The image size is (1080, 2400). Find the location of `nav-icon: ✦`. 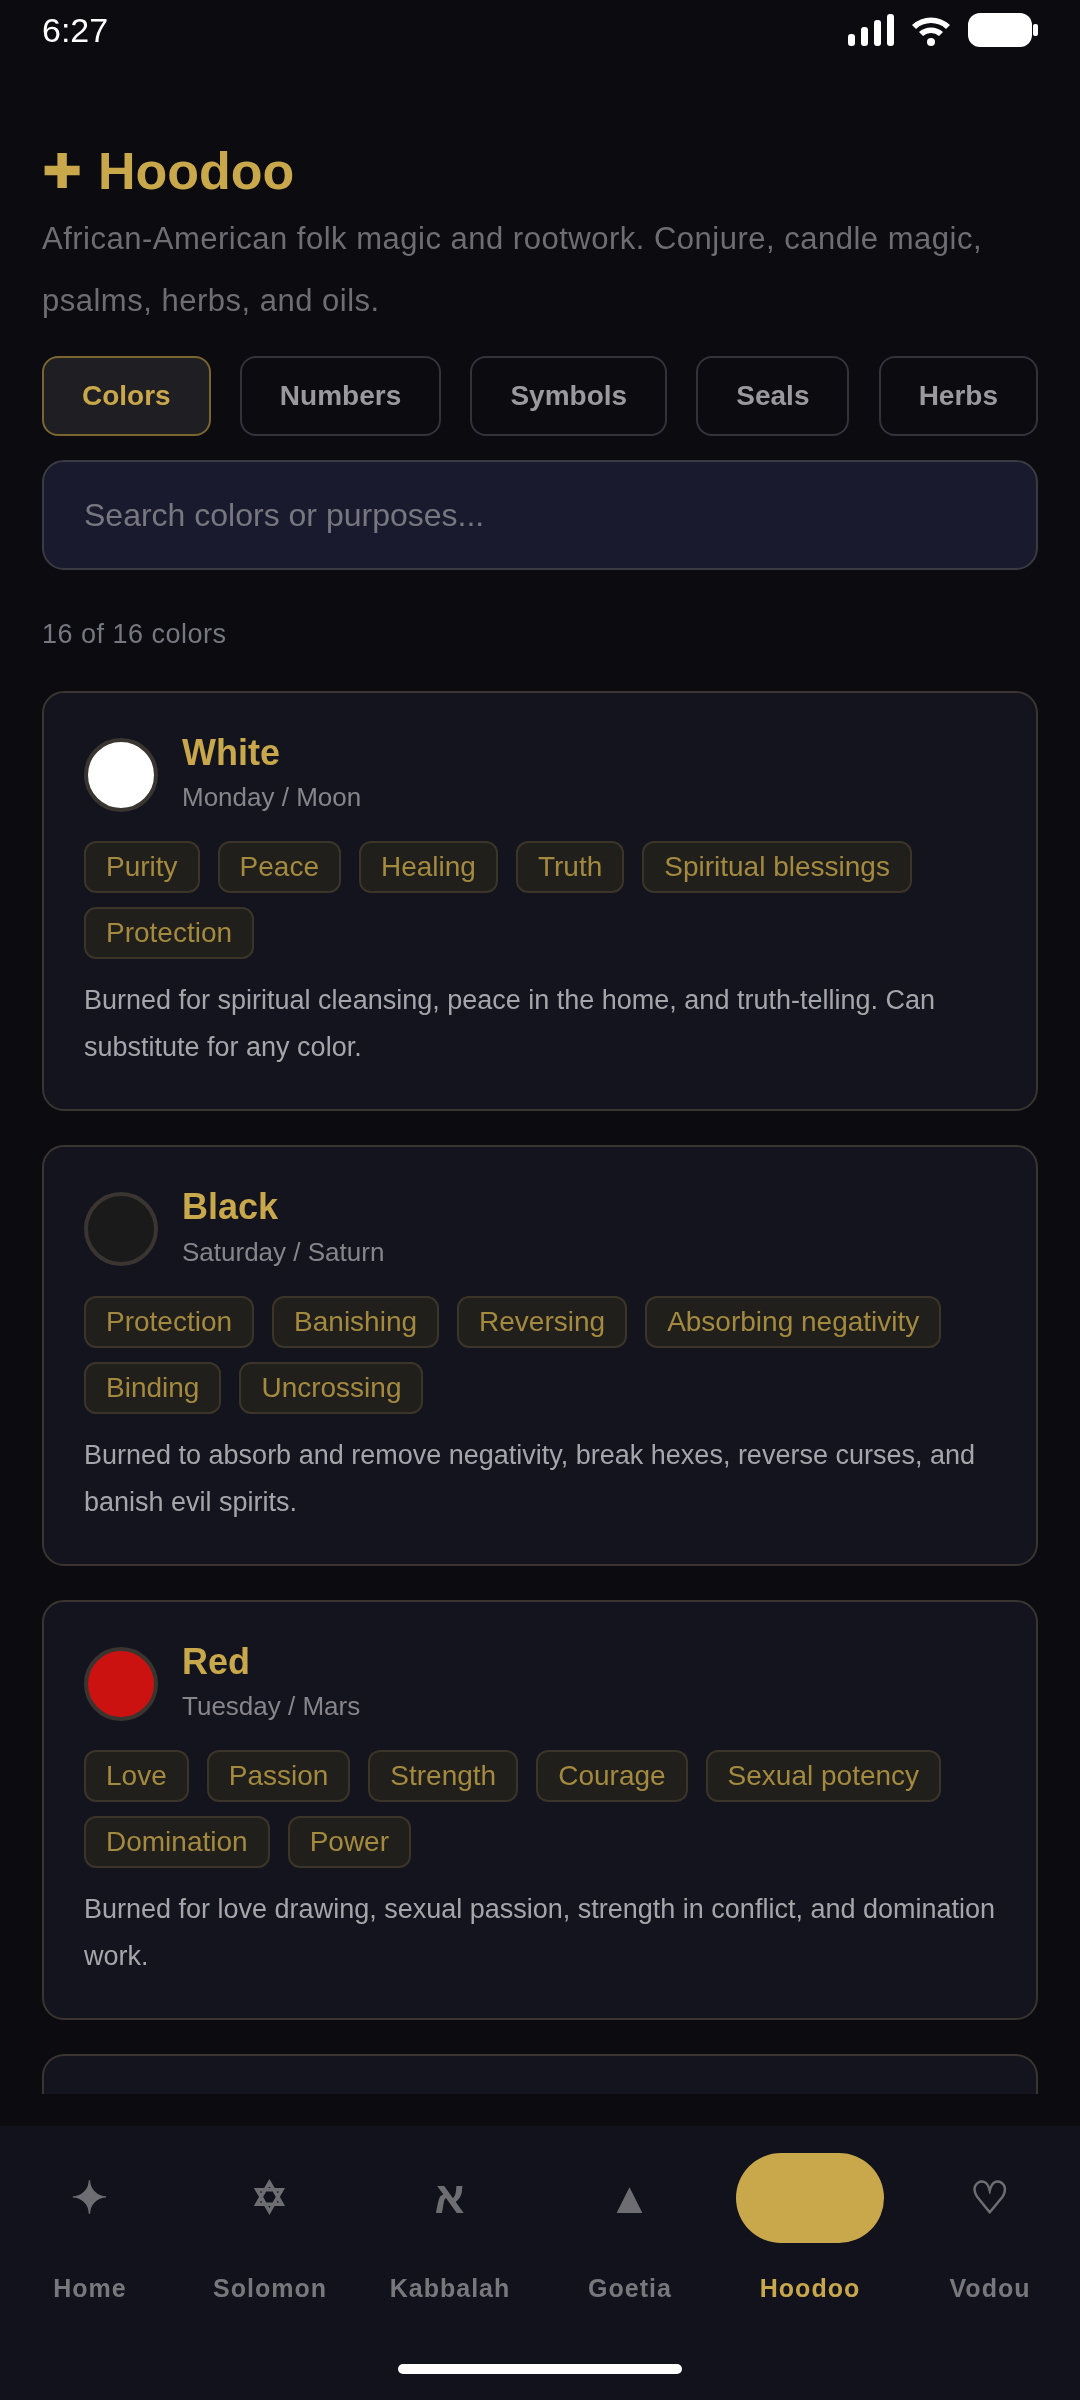

nav-icon: ✦ is located at coordinates (90, 2198).